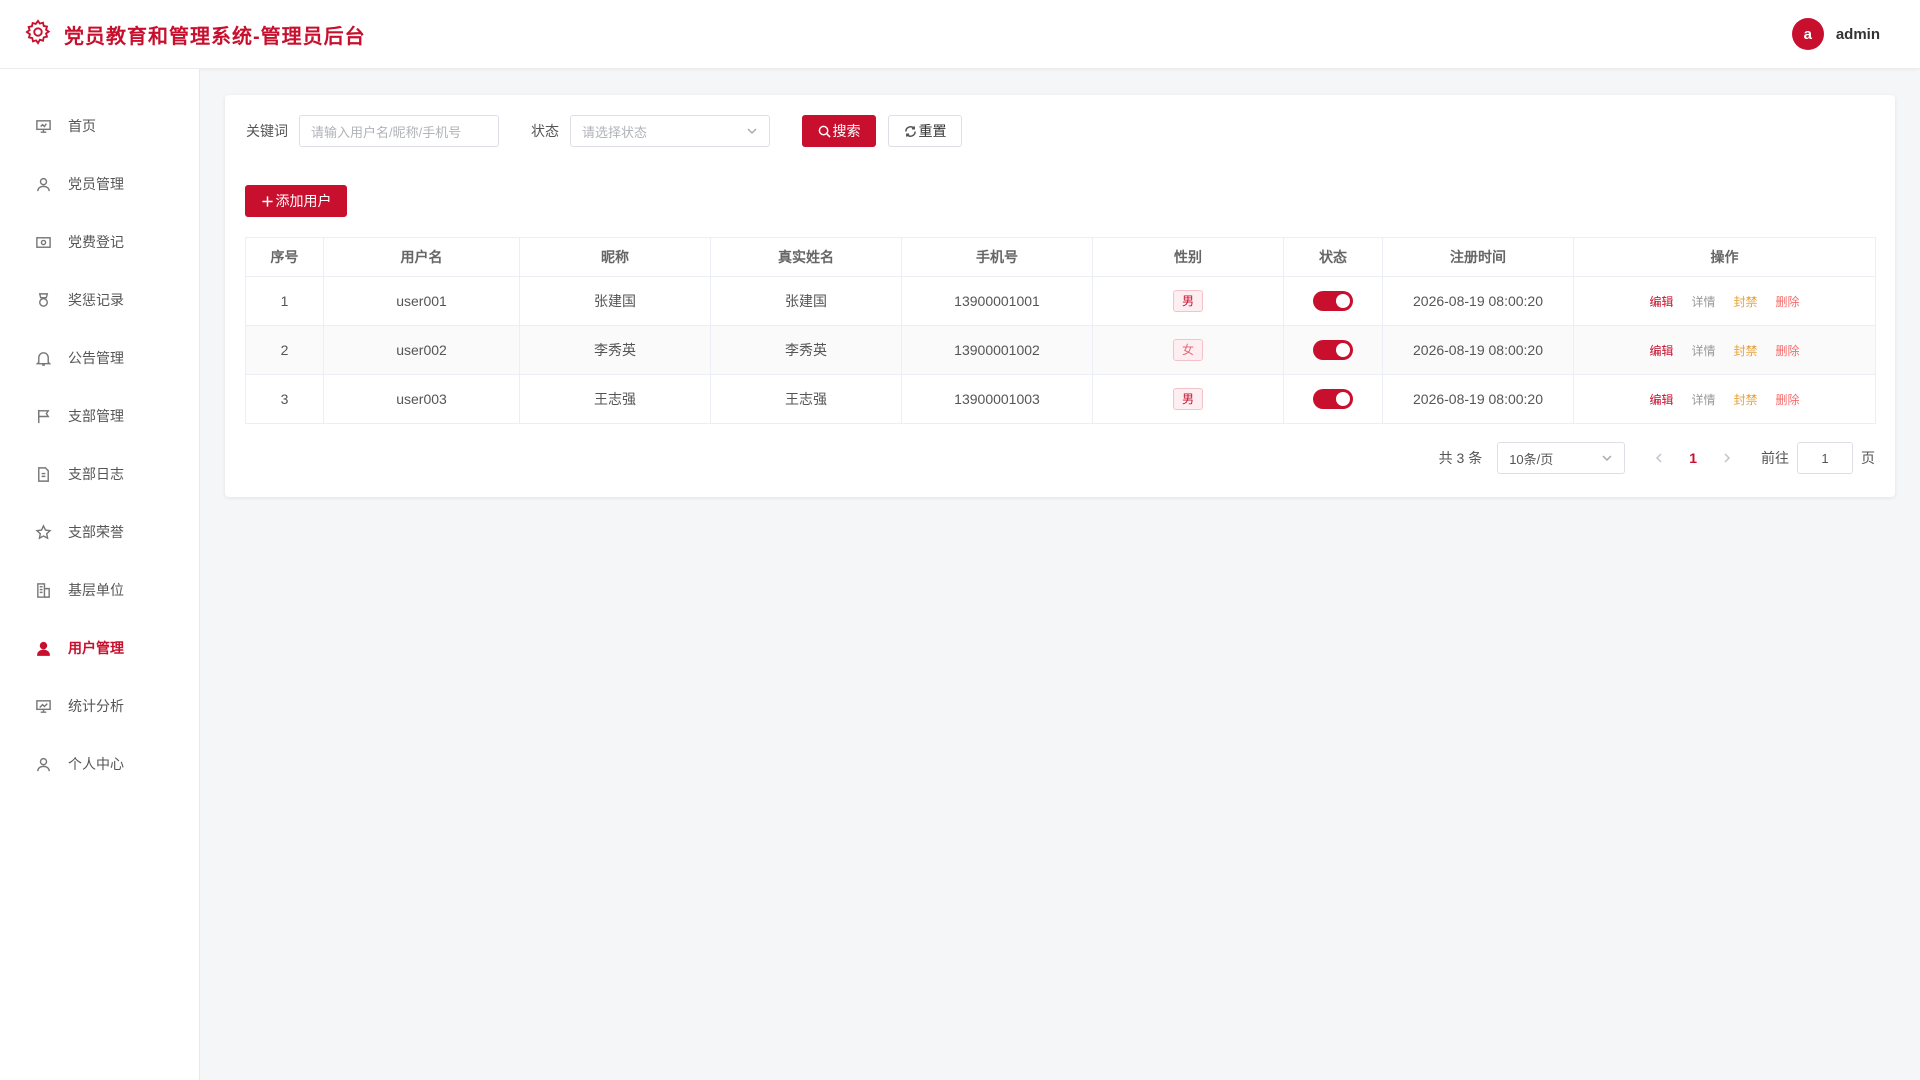  What do you see at coordinates (997, 301) in the screenshot?
I see `cell-phone: 13900001001` at bounding box center [997, 301].